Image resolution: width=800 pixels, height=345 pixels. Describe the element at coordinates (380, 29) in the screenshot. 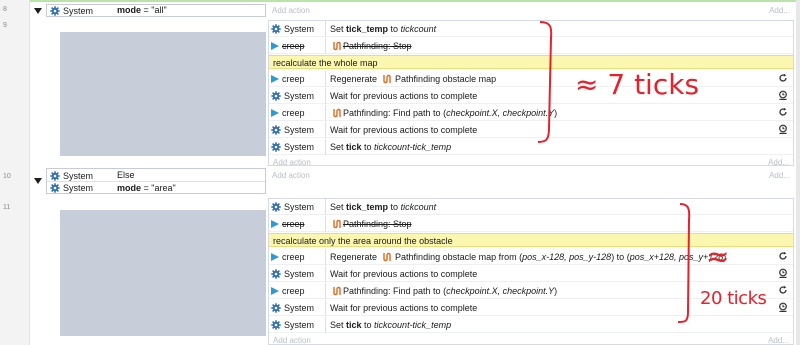

I see `action-text: Set tick_temp to tickcount` at that location.